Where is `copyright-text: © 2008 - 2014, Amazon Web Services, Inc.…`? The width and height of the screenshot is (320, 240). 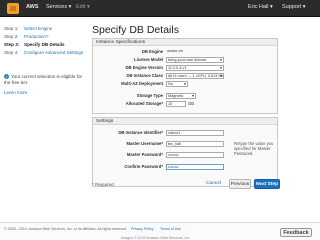 copyright-text: © 2008 - 2014, Amazon Web Services, Inc.… is located at coordinates (66, 229).